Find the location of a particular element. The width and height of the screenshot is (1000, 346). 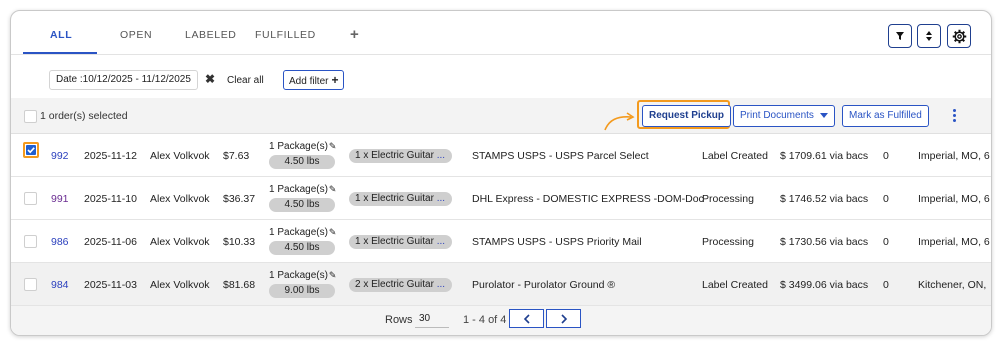

print-documents-button: Print Documents is located at coordinates (784, 116).